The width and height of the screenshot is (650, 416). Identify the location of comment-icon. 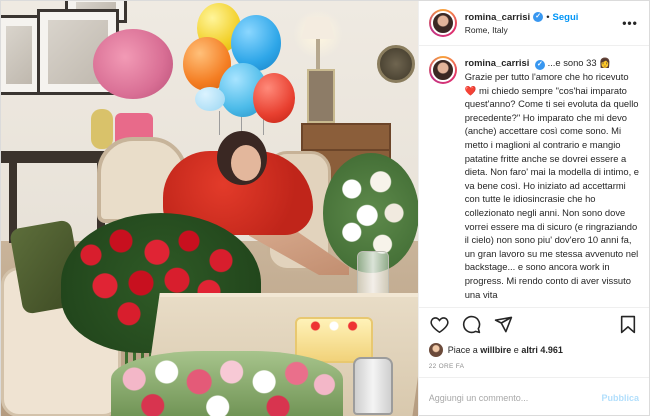
(472, 325).